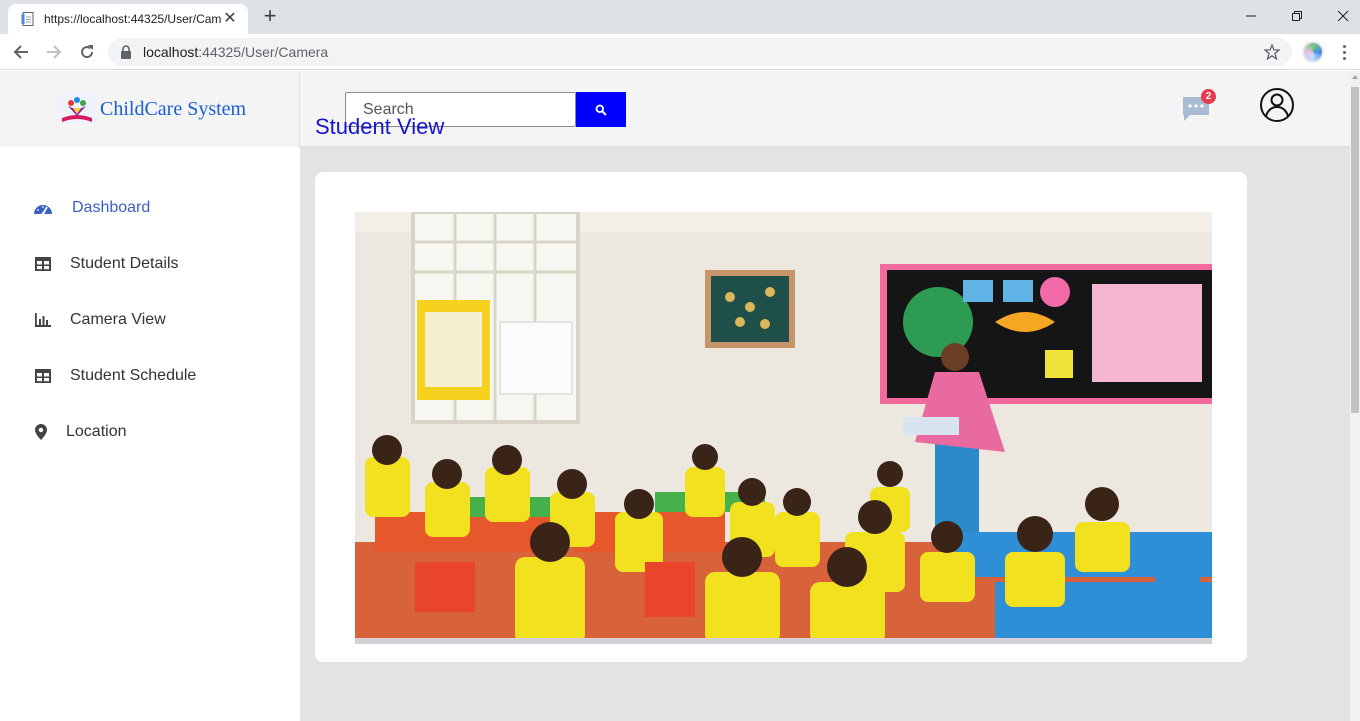 This screenshot has width=1360, height=721. I want to click on restore-button, so click(1297, 16).